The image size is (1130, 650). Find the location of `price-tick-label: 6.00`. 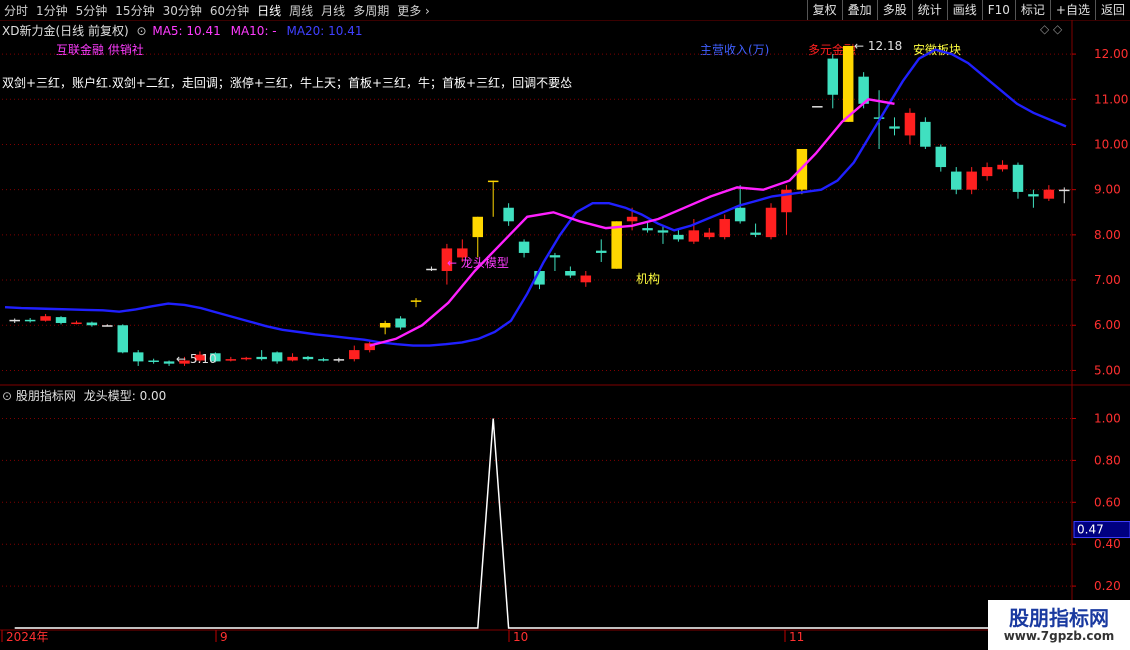

price-tick-label: 6.00 is located at coordinates (1107, 325).